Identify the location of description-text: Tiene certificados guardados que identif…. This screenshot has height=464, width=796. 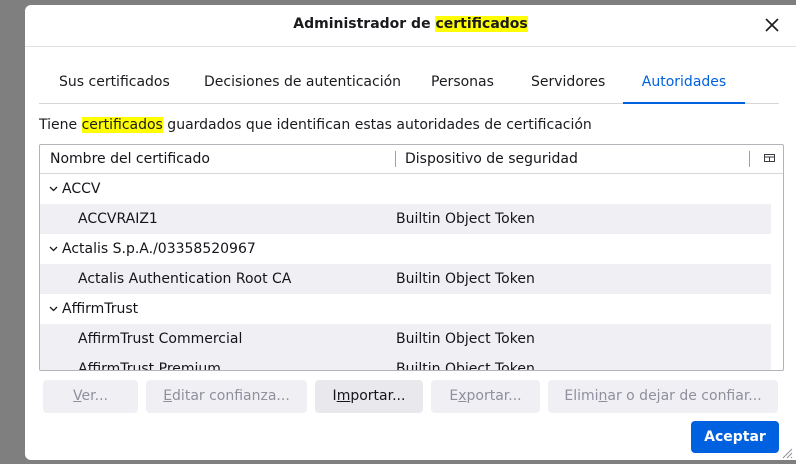
(315, 125).